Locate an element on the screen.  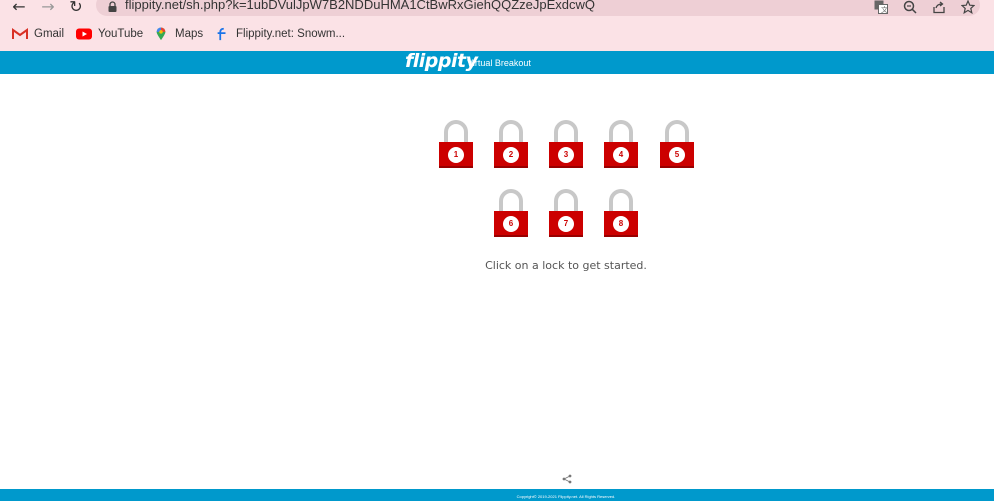
lock-3: 3 is located at coordinates (566, 144).